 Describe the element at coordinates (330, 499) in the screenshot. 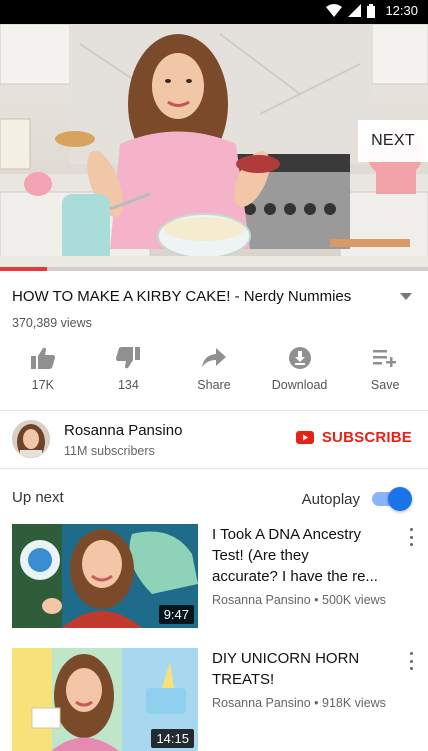

I see `autoplay-label: Autoplay` at that location.